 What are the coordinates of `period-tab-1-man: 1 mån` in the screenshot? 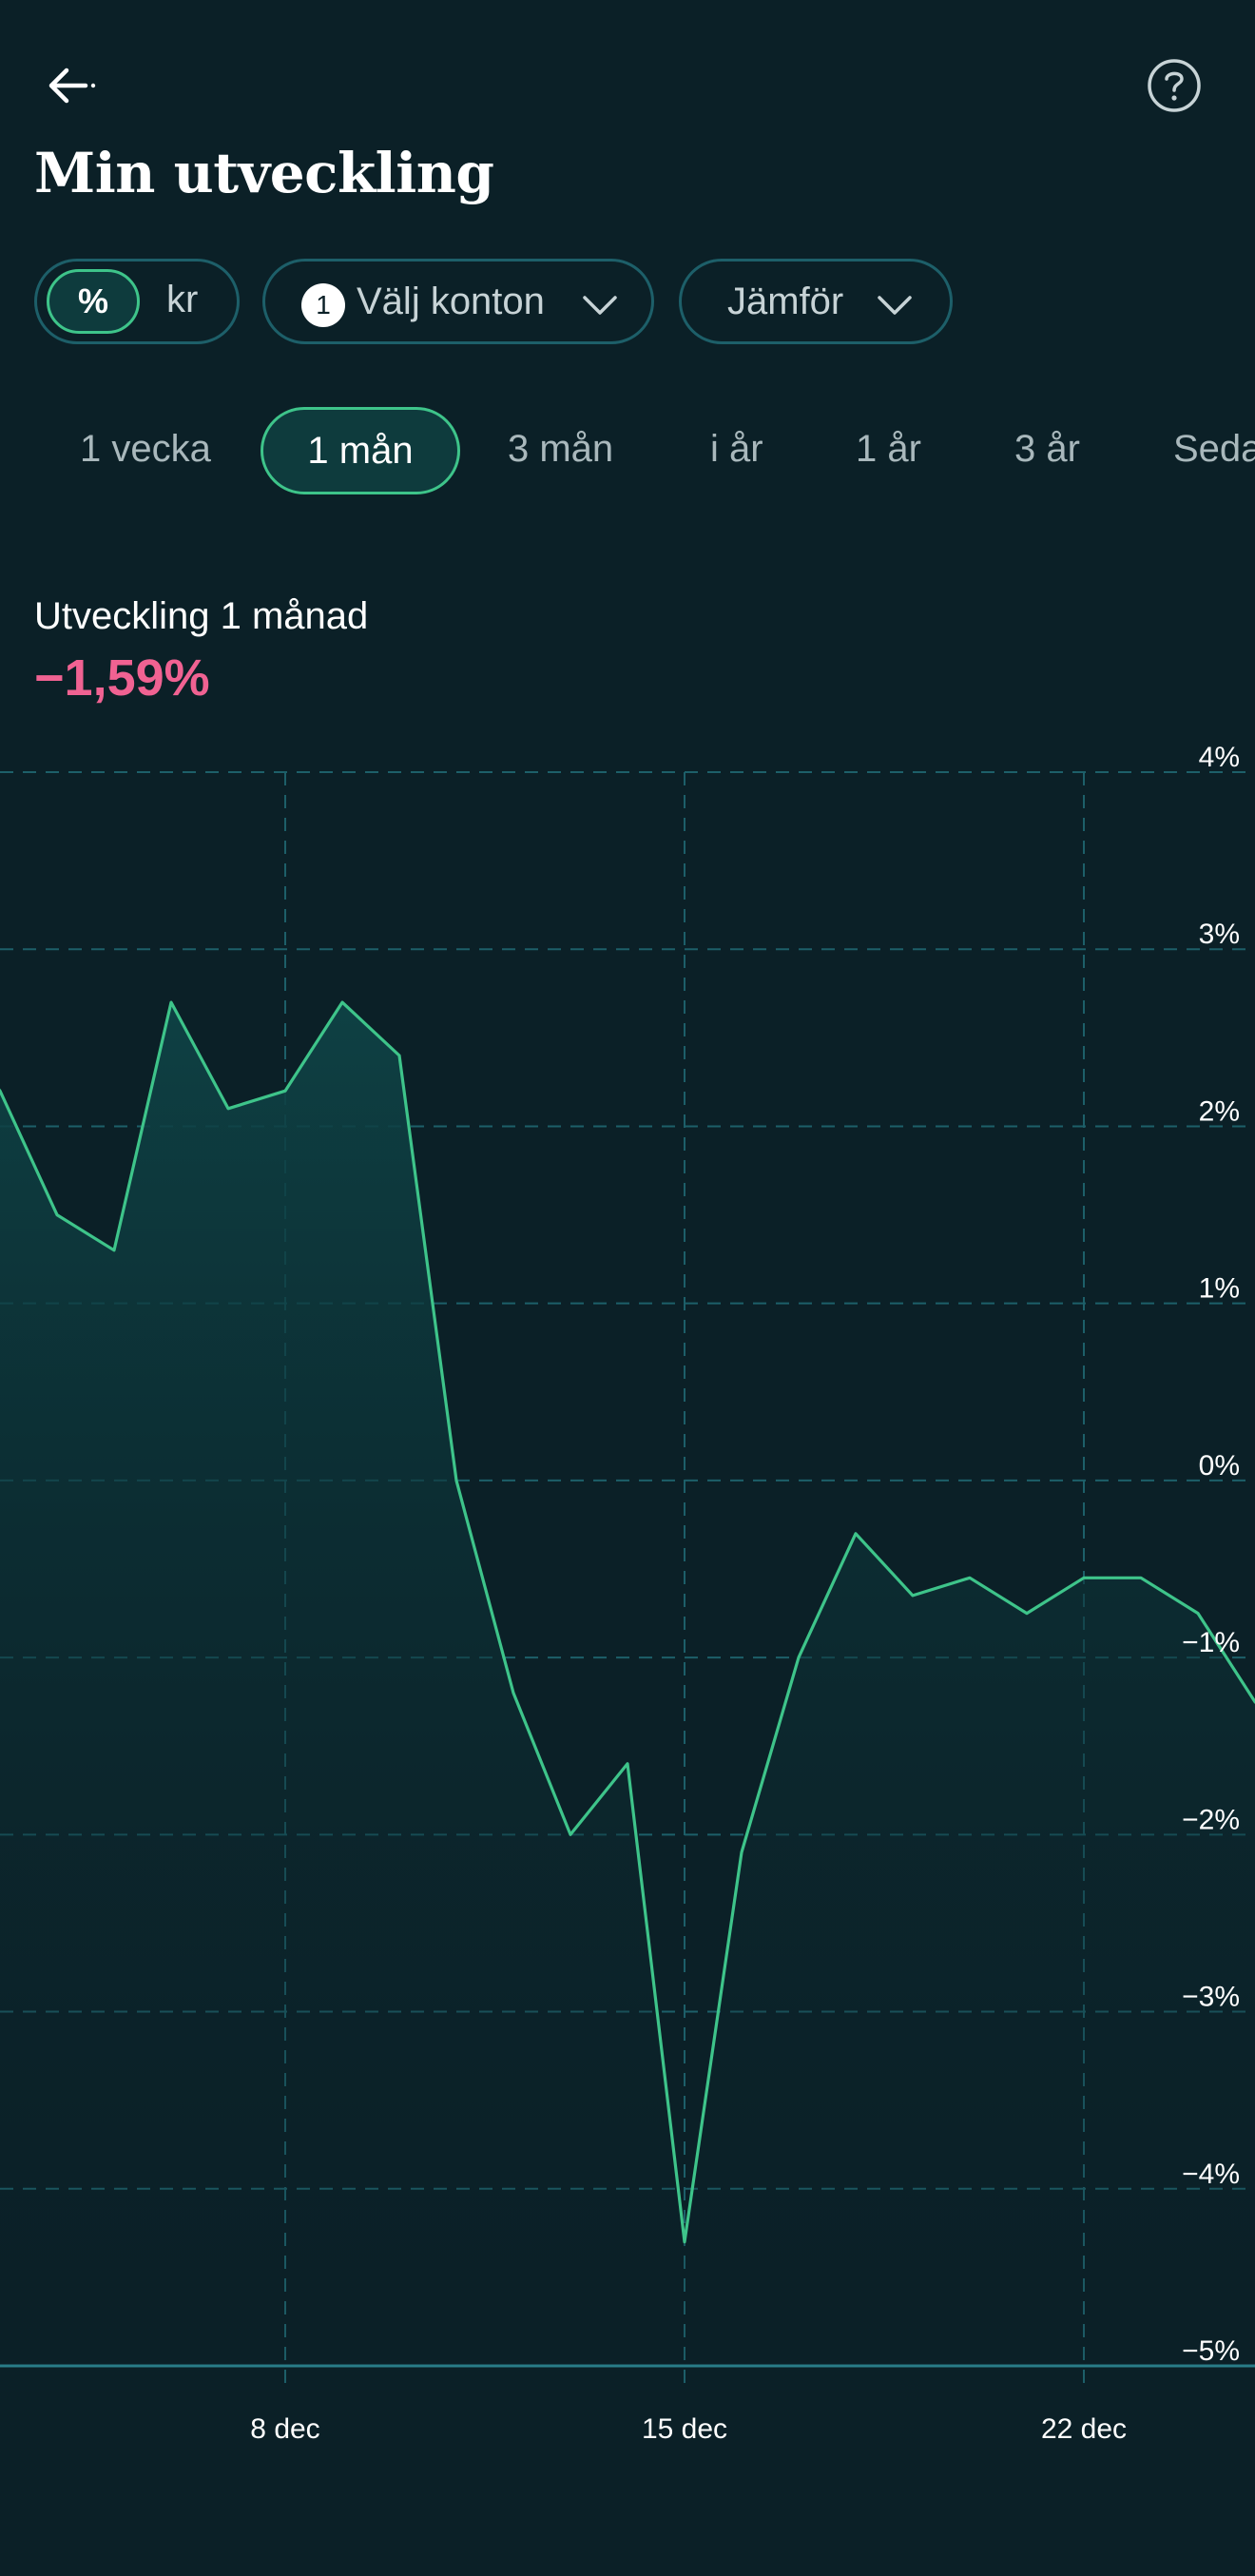 It's located at (360, 450).